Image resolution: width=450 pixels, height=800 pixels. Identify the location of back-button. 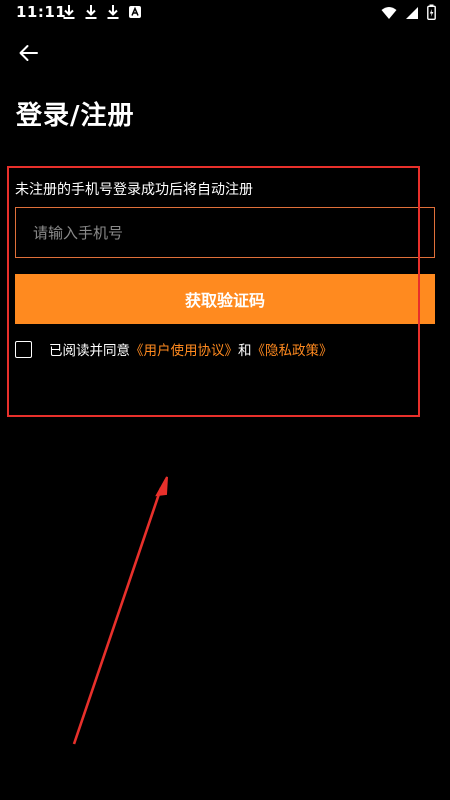
(28, 53).